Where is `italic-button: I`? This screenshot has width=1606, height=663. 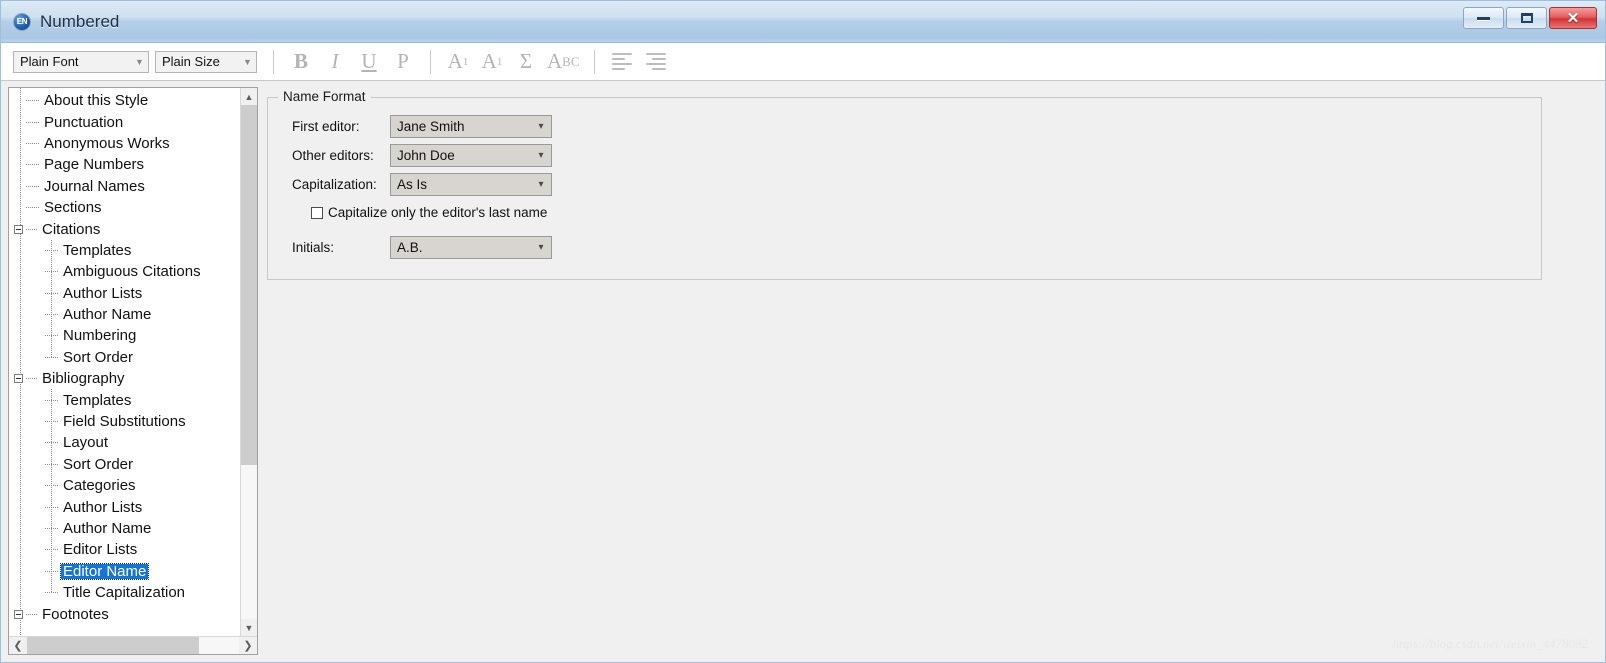 italic-button: I is located at coordinates (335, 62).